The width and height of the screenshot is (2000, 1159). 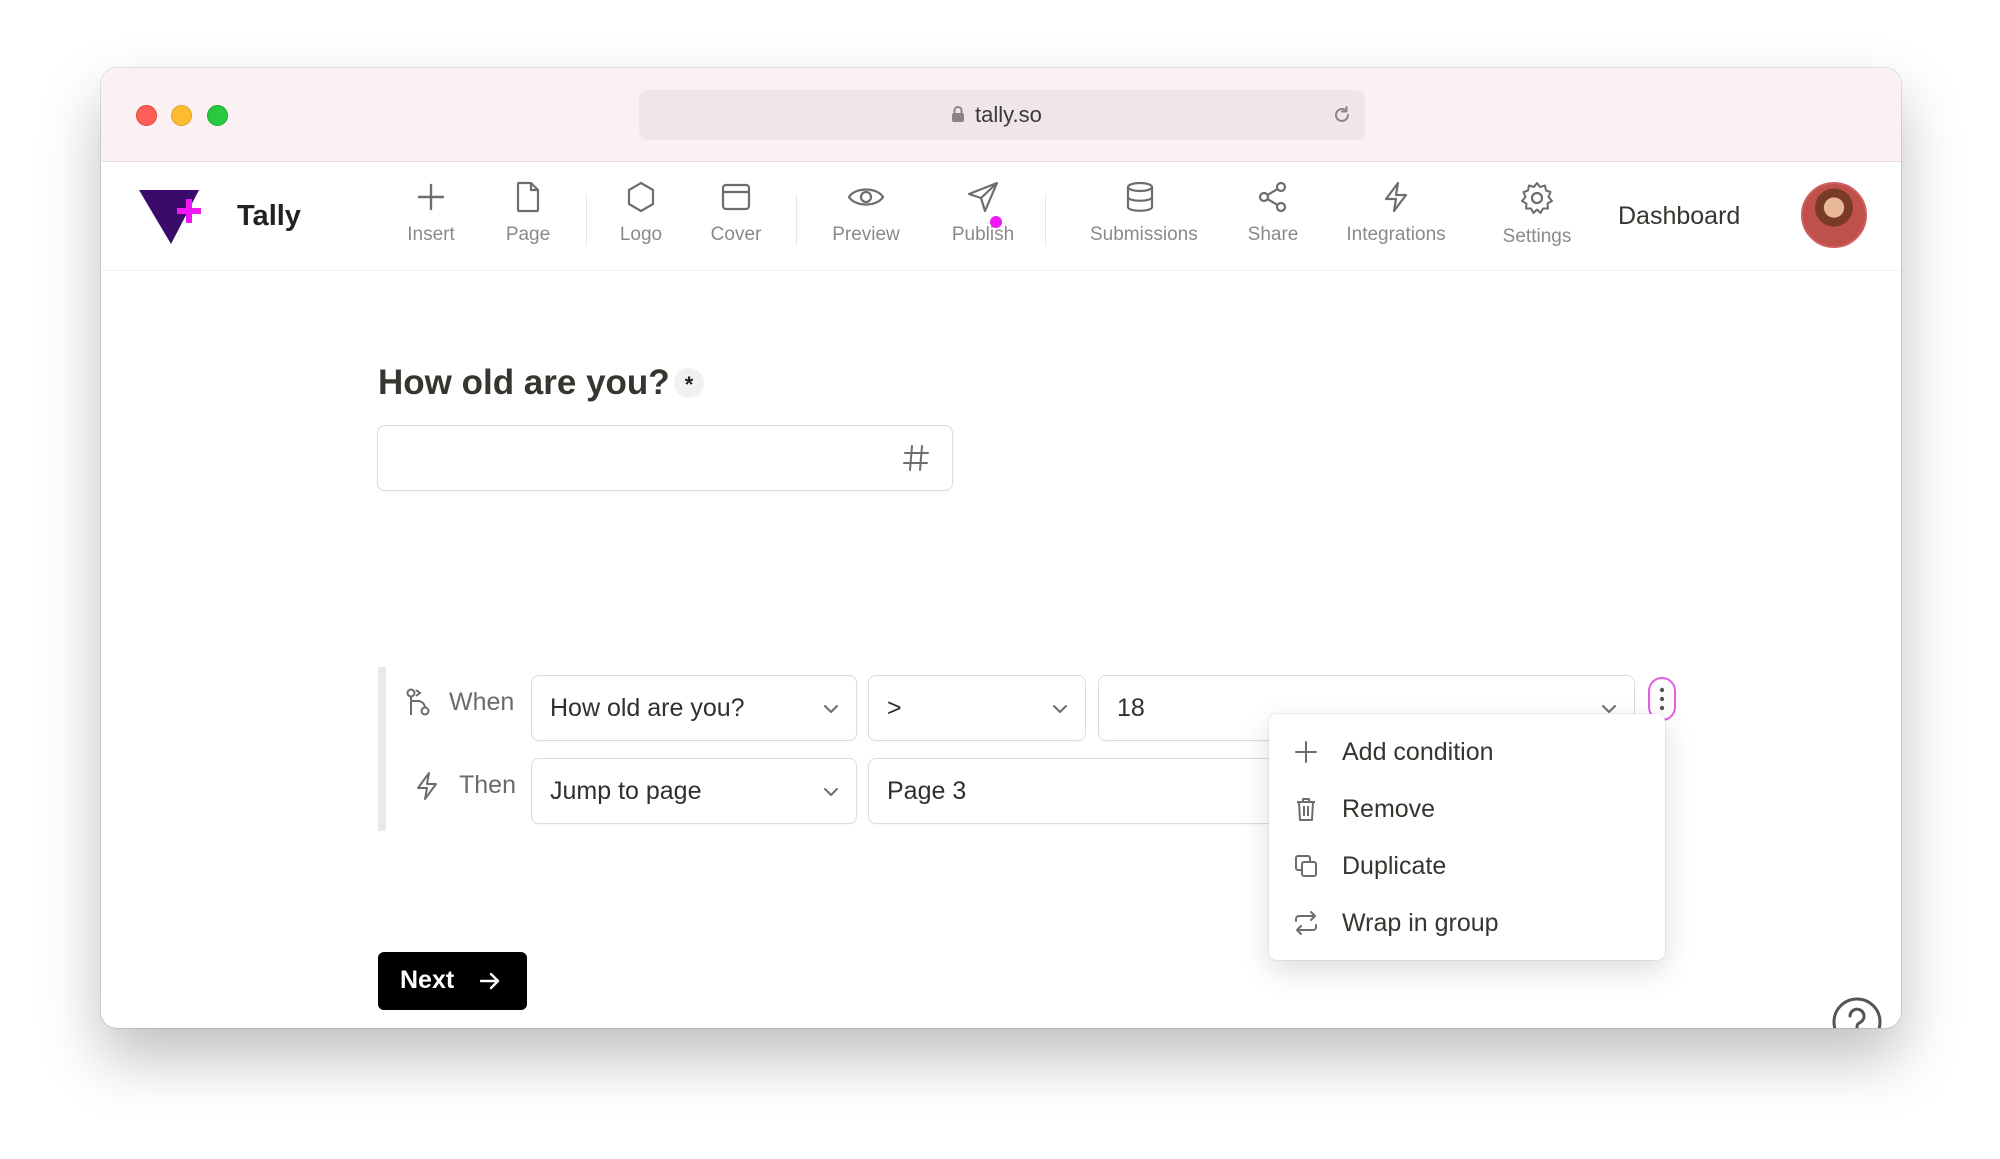 I want to click on action-select: Jump to page, so click(x=694, y=791).